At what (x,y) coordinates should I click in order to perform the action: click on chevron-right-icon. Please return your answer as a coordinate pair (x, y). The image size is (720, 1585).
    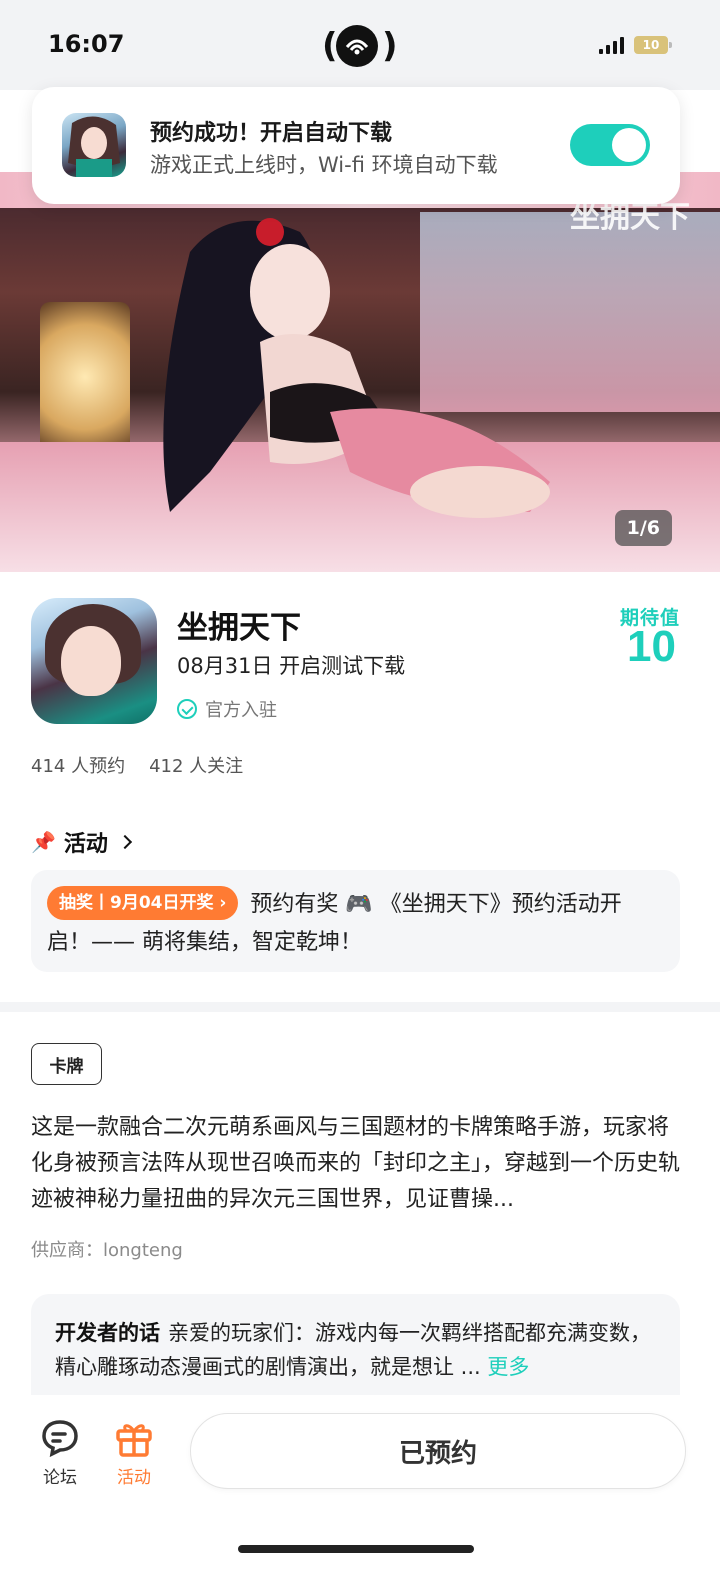
    Looking at the image, I should click on (124, 842).